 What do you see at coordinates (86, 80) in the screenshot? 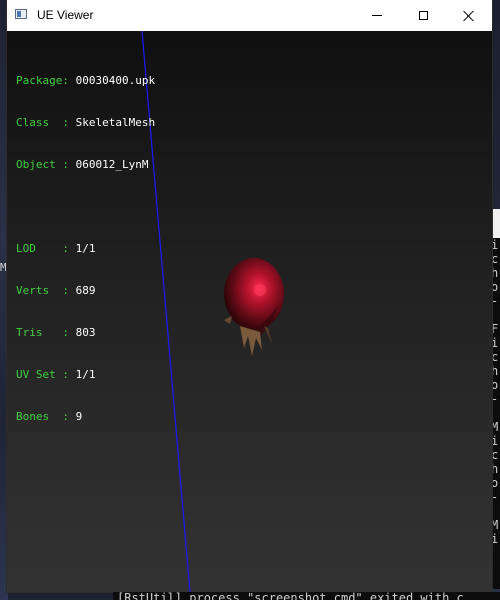
I see `info-package: Package: 00030400.upk` at bounding box center [86, 80].